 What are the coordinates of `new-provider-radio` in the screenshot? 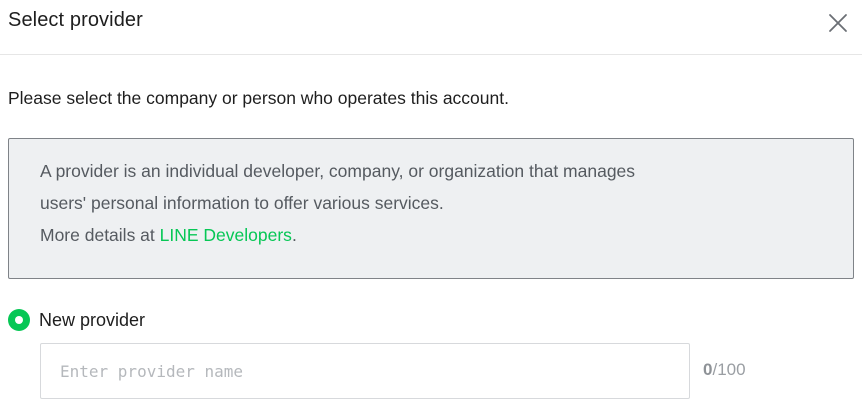 It's located at (19, 320).